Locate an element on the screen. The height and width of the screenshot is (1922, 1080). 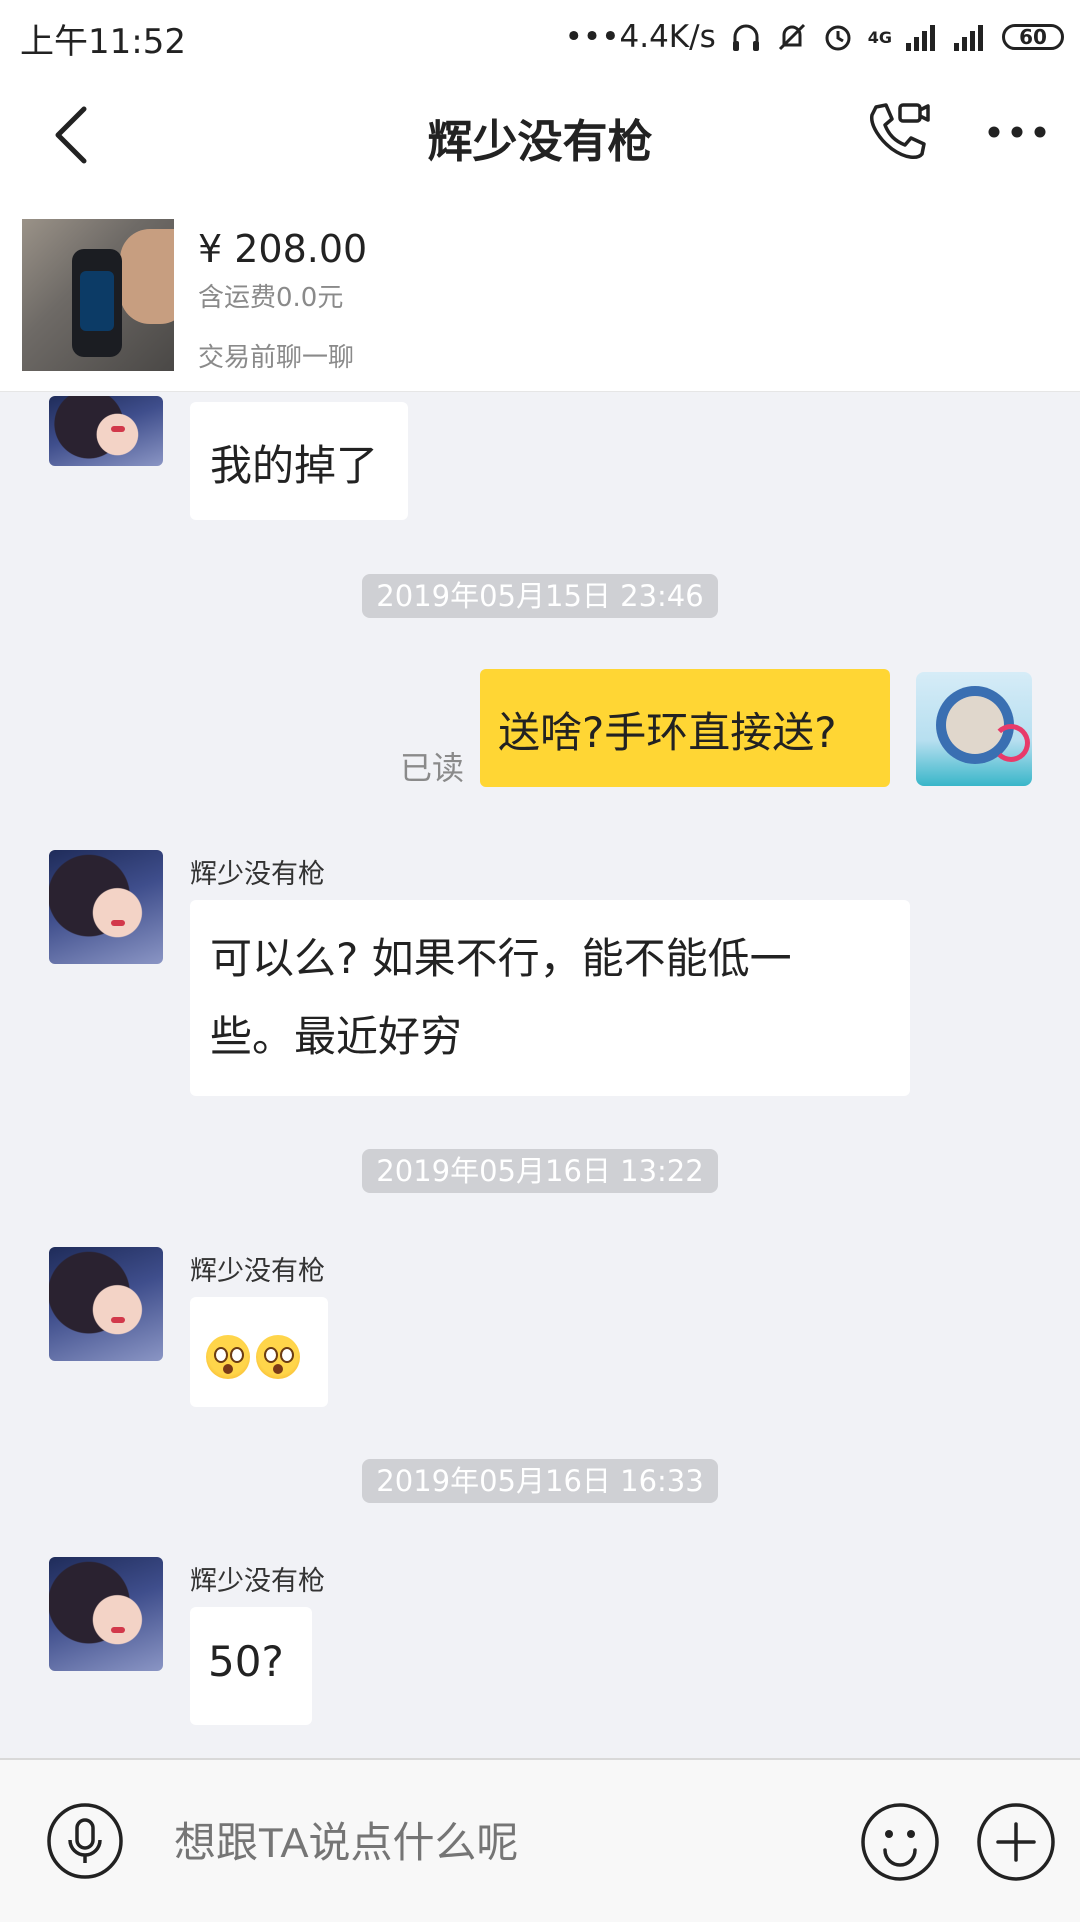
message-text-line: 些。最近好穷 is located at coordinates (336, 1036).